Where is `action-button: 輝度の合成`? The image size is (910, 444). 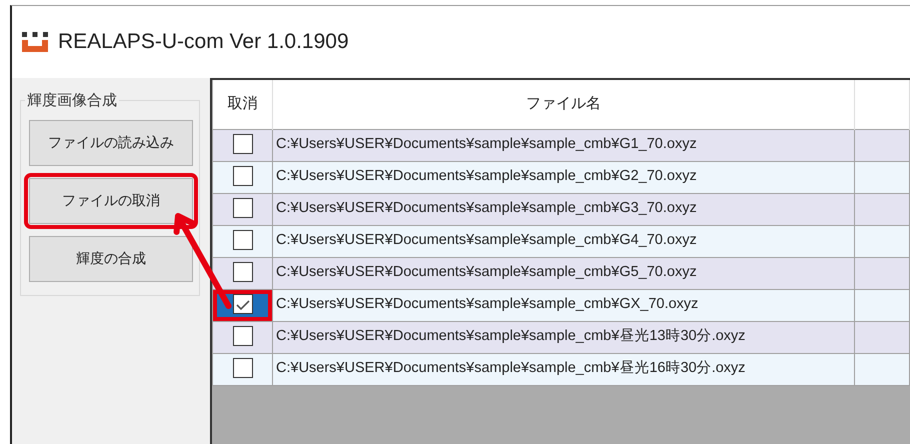
action-button: 輝度の合成 is located at coordinates (111, 259).